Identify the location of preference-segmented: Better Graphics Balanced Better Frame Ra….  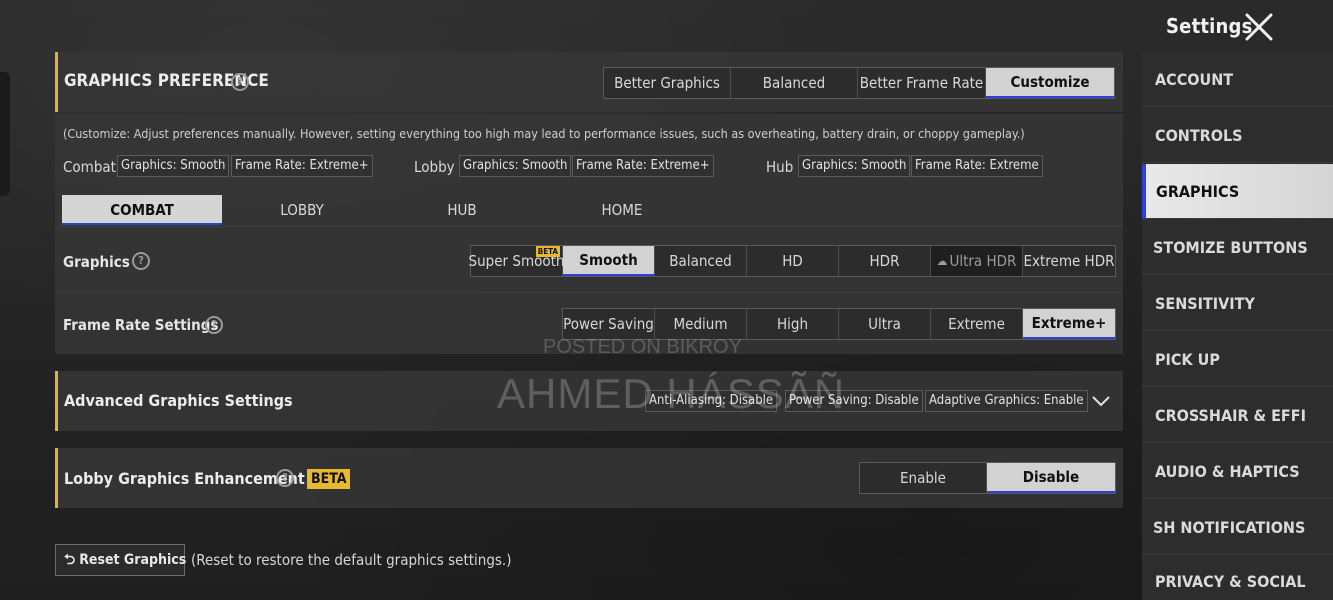
(859, 83).